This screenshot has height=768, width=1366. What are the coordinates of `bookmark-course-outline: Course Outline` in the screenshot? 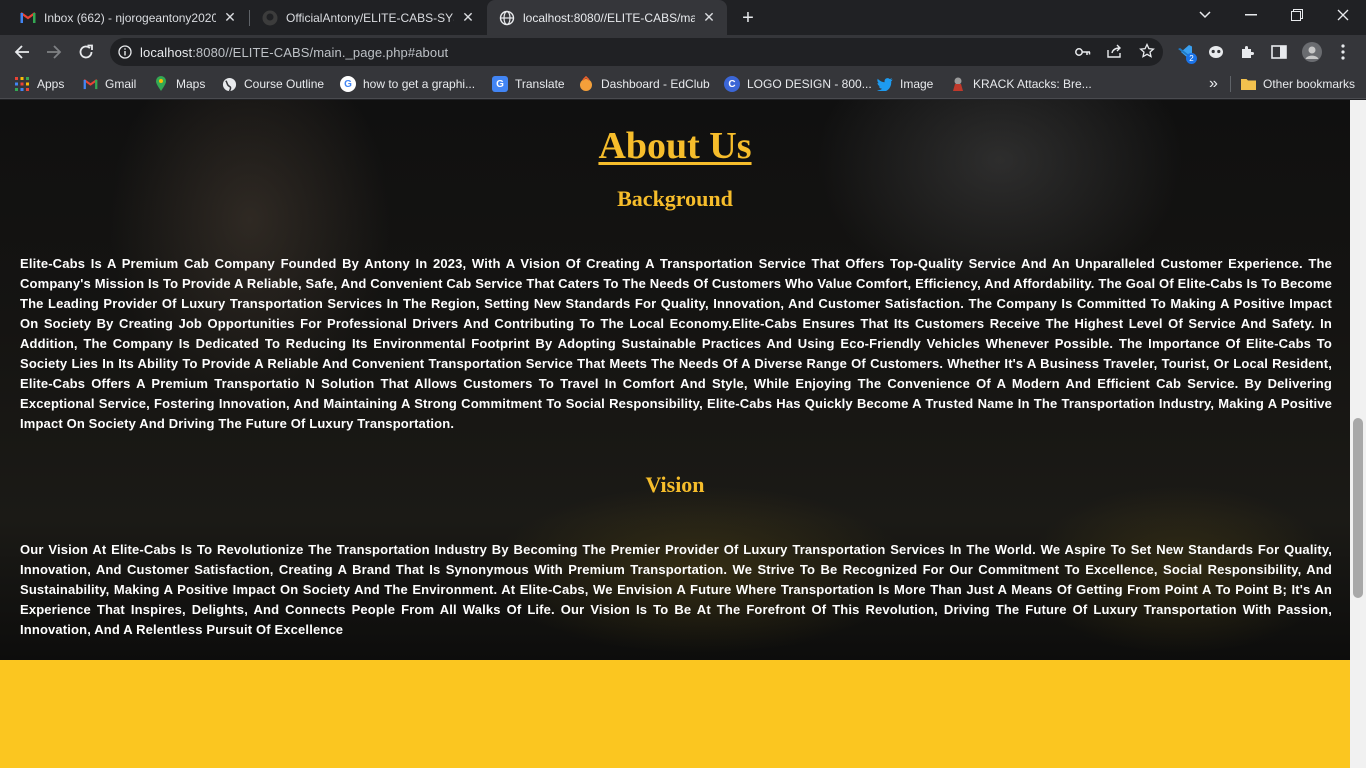 It's located at (272, 84).